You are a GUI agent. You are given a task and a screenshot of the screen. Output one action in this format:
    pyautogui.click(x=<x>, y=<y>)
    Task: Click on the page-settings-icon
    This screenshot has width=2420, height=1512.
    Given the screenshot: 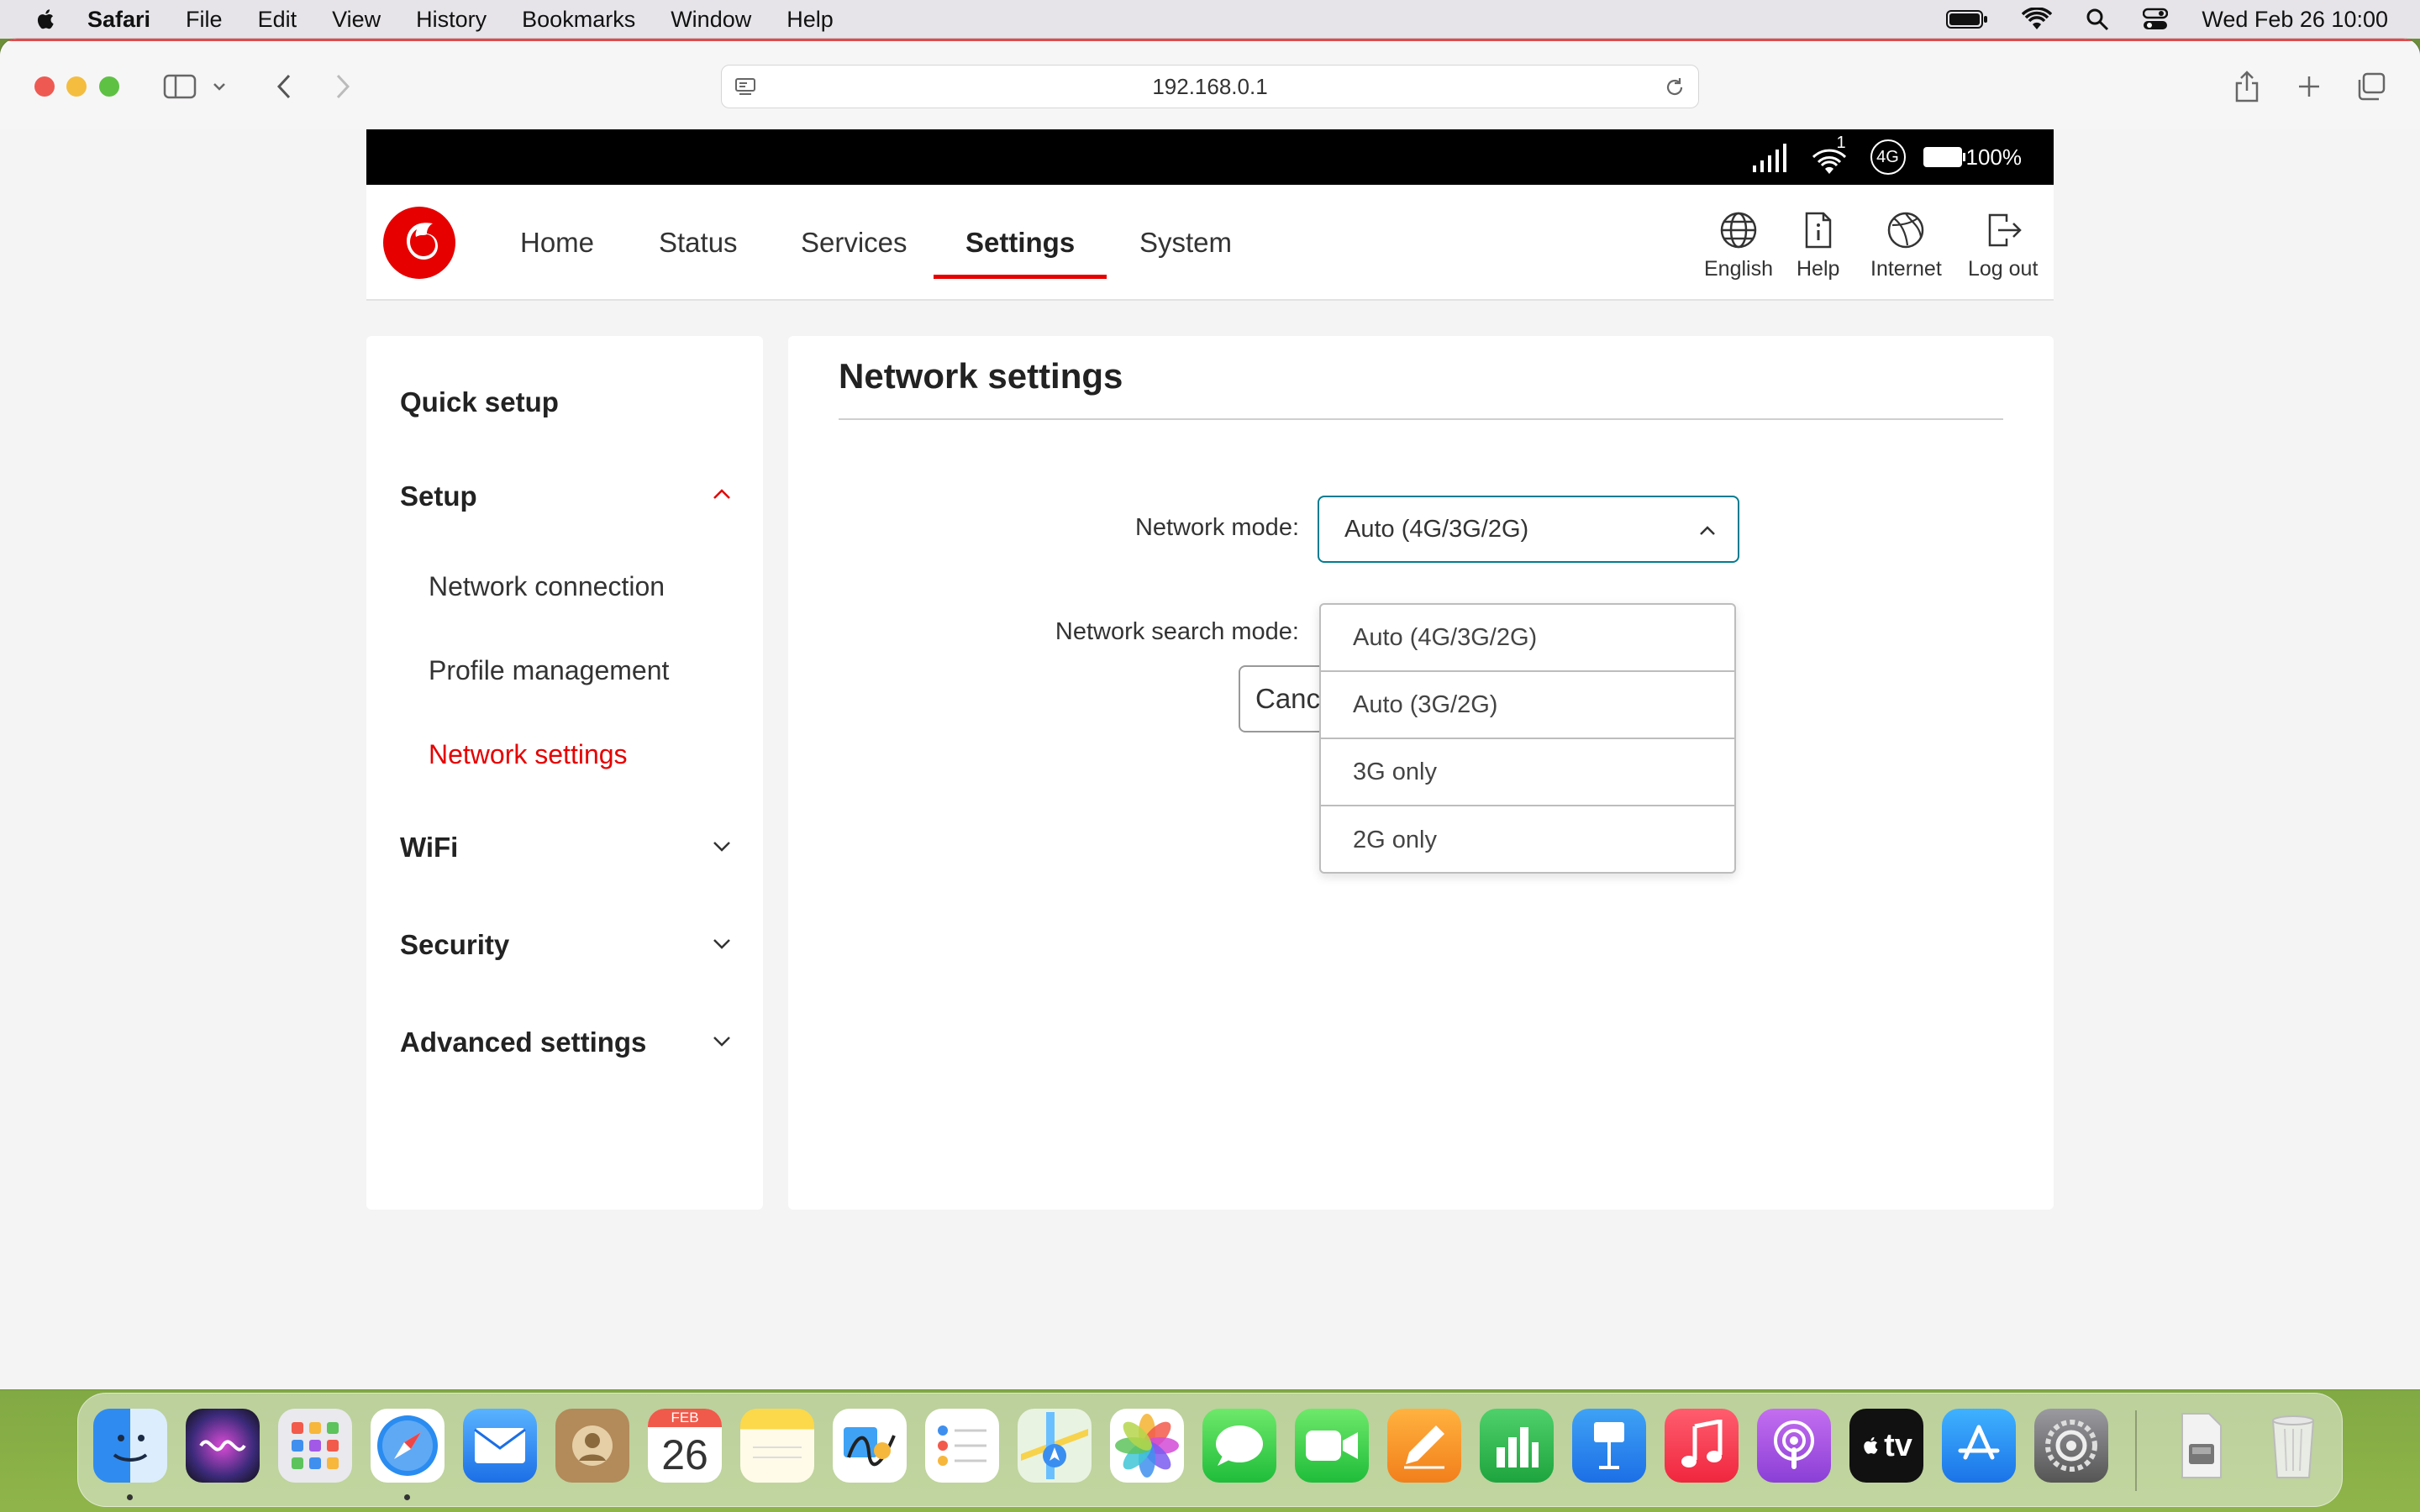 What is the action you would take?
    pyautogui.click(x=746, y=87)
    